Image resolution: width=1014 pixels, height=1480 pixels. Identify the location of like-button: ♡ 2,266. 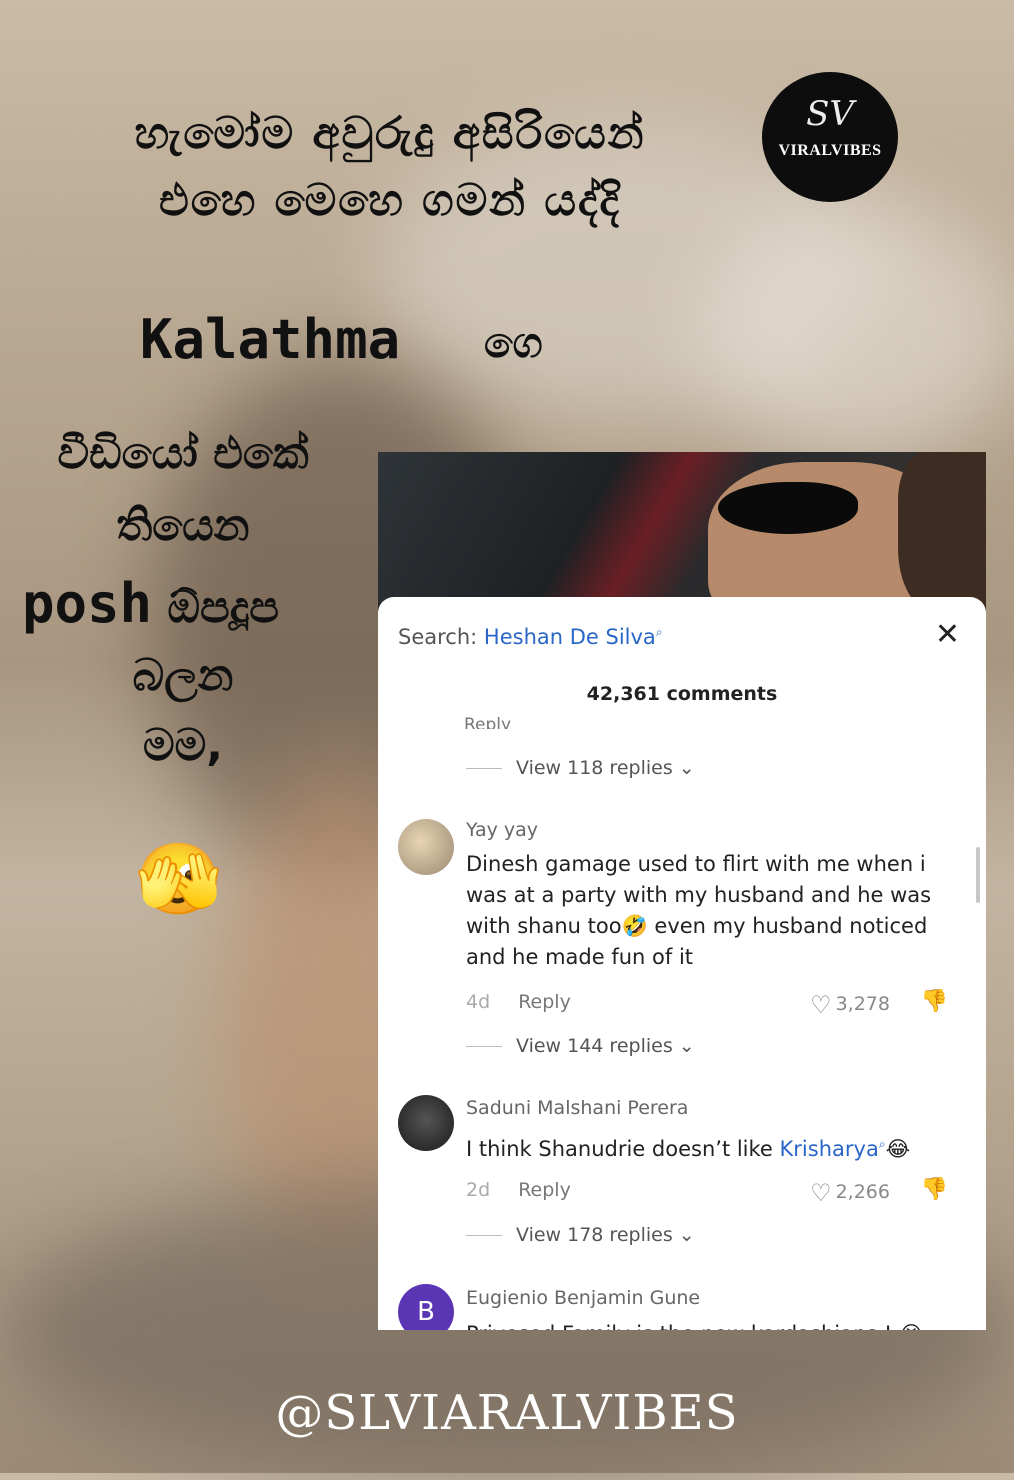
(850, 1193).